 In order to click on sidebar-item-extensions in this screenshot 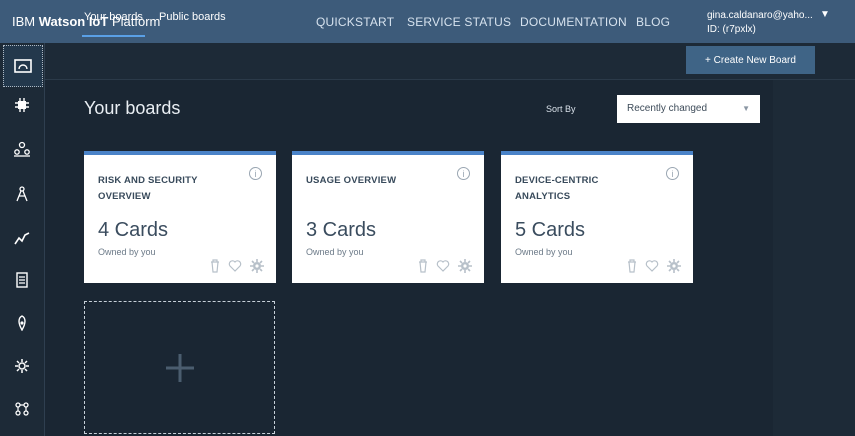, I will do `click(22, 409)`.